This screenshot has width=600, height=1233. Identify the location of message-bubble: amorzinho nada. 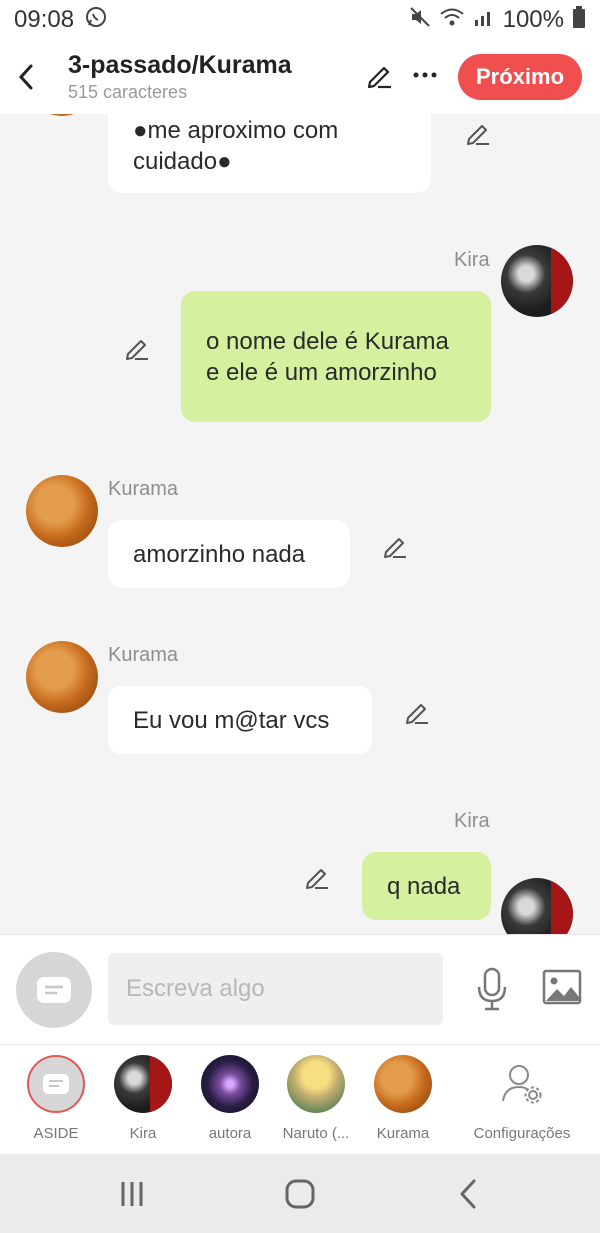
(229, 554).